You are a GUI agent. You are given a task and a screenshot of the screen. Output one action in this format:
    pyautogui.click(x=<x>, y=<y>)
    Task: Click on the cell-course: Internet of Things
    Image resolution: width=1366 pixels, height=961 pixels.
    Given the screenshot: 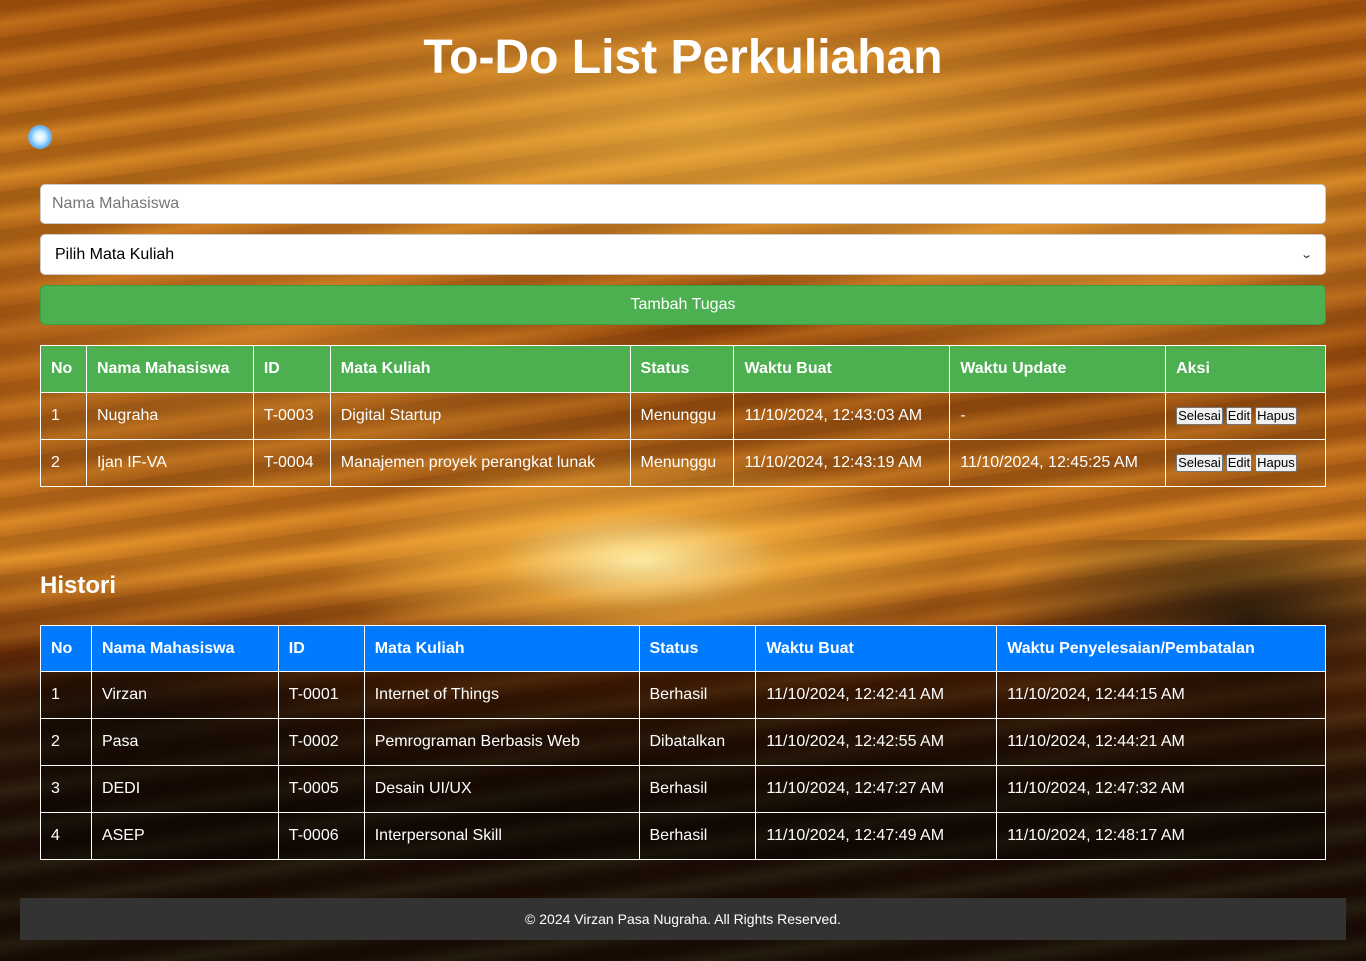 What is the action you would take?
    pyautogui.click(x=501, y=695)
    